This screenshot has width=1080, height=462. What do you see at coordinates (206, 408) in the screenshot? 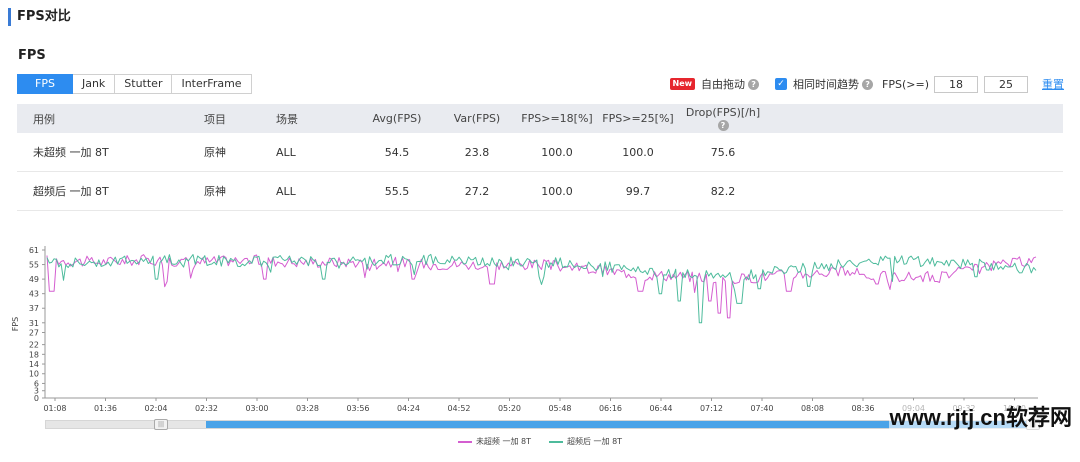
I see `x-tick-label: 02:32` at bounding box center [206, 408].